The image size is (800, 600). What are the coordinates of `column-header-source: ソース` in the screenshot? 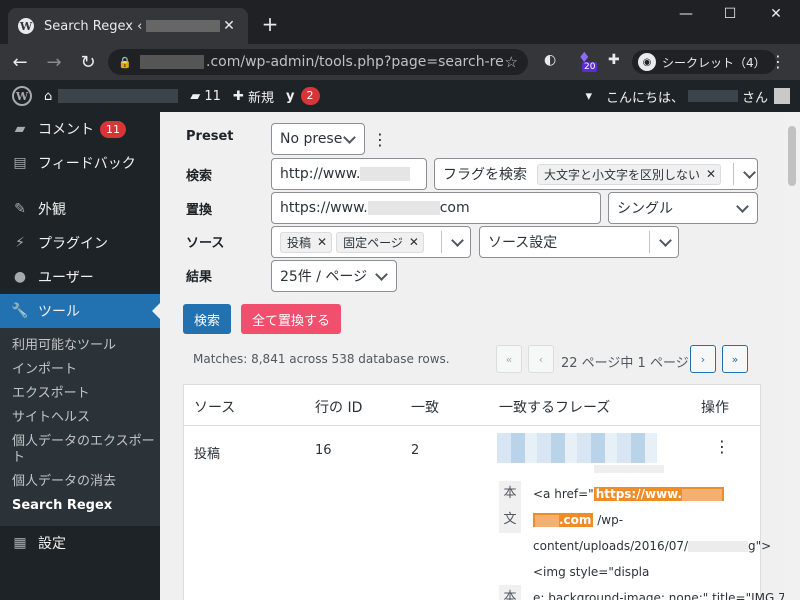 It's located at (215, 408).